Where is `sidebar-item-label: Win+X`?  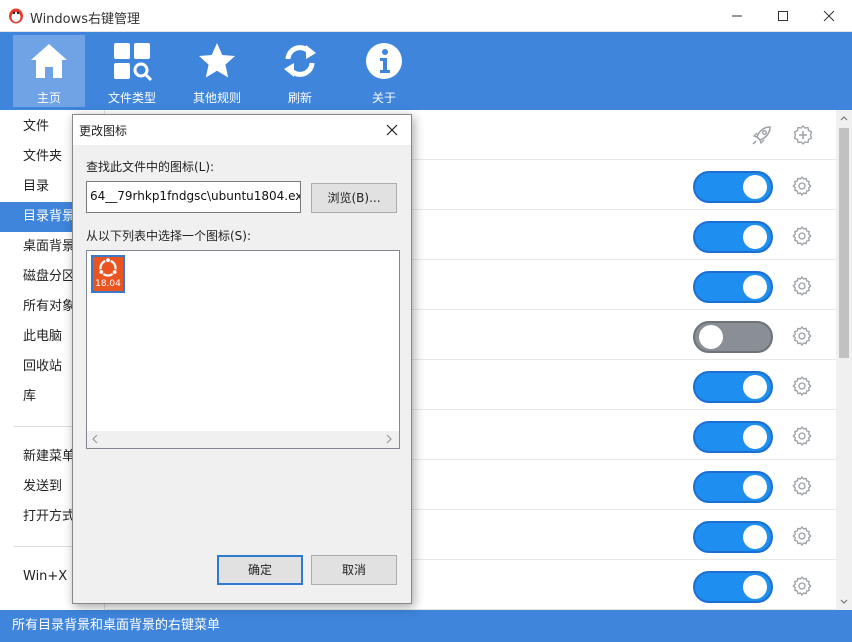 sidebar-item-label: Win+X is located at coordinates (45, 576).